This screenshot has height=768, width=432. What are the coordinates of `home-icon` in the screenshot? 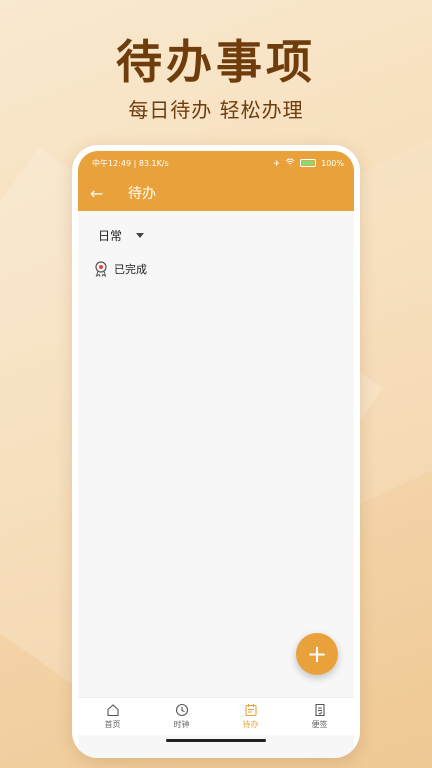 It's located at (112, 710).